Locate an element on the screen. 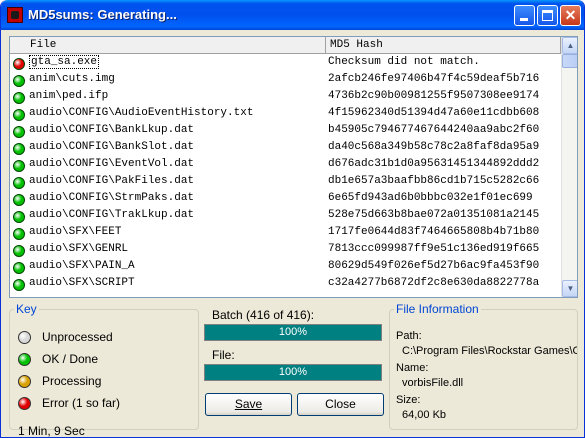  path-value: C:\Program Files\Rockstar Games\G is located at coordinates (490, 351).